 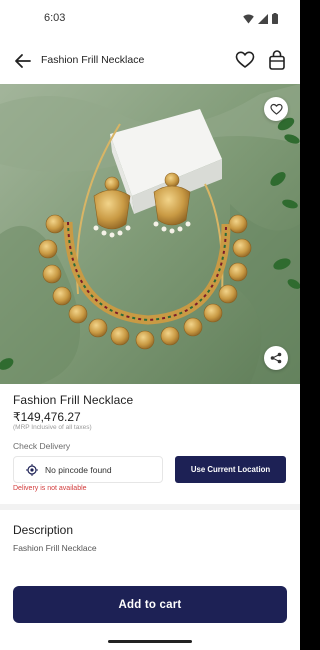 I want to click on signal-icon, so click(x=263, y=18).